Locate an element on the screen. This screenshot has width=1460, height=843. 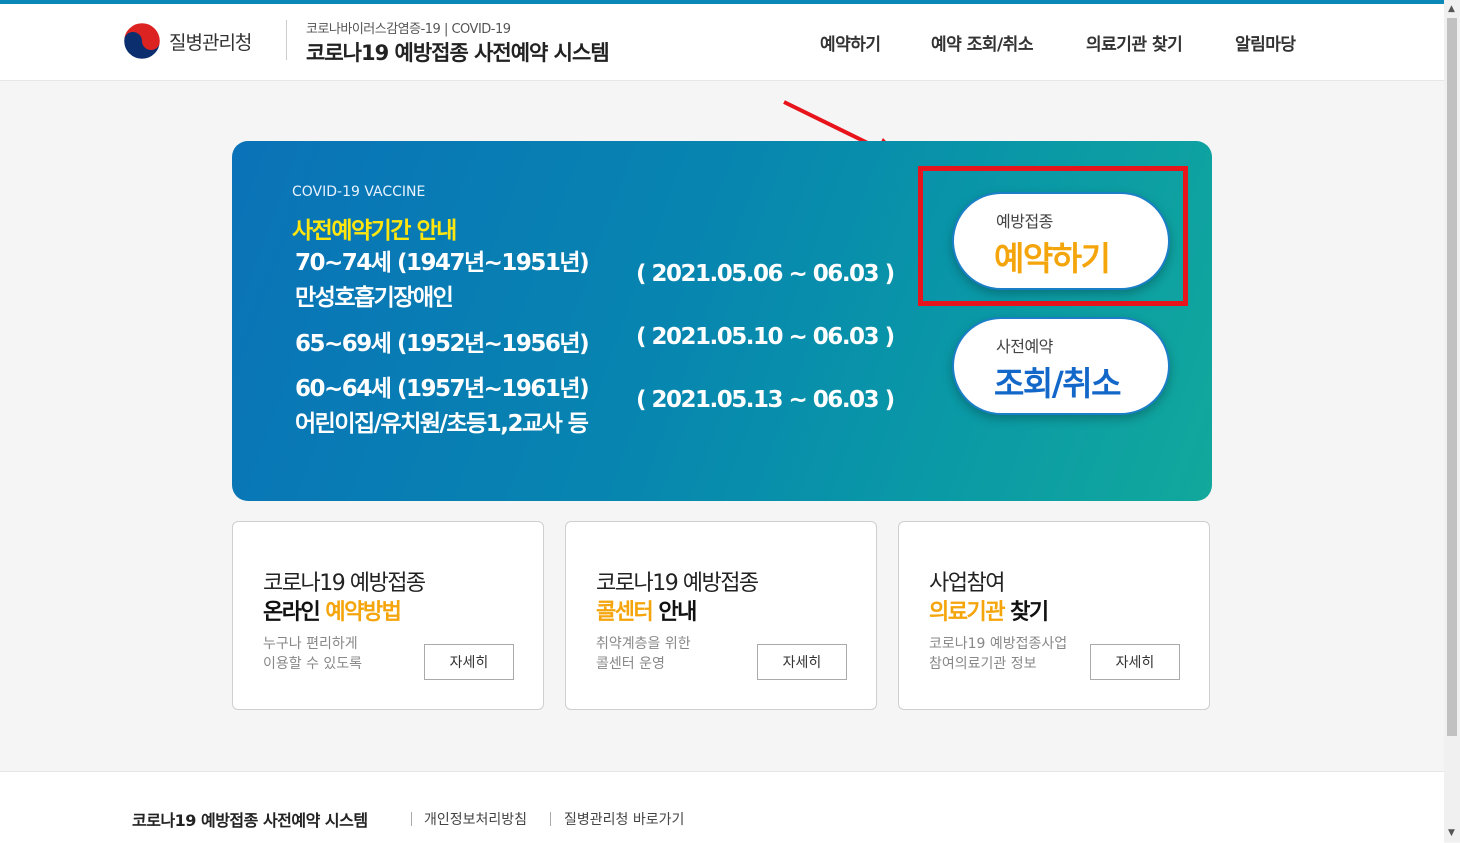
nav-notice: 알림마당 is located at coordinates (1265, 42).